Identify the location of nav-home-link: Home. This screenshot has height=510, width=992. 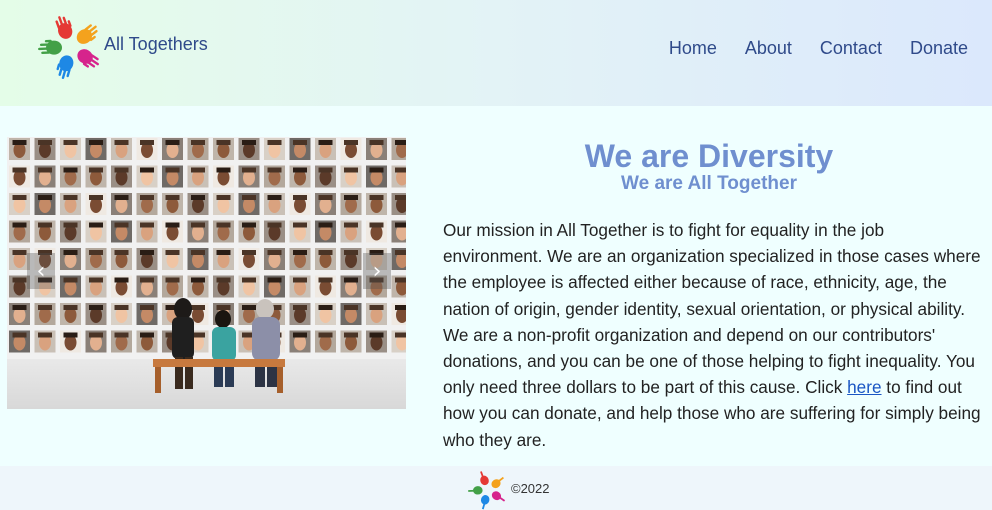
(693, 48).